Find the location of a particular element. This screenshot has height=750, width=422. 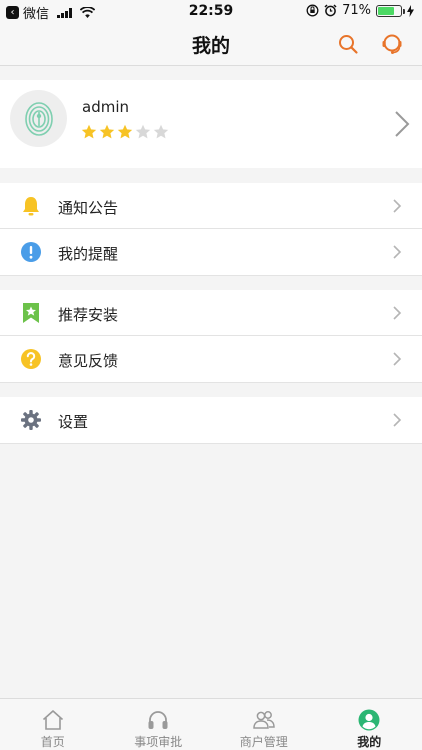

menu-item-recommend-install: 推荐安装 is located at coordinates (211, 313).